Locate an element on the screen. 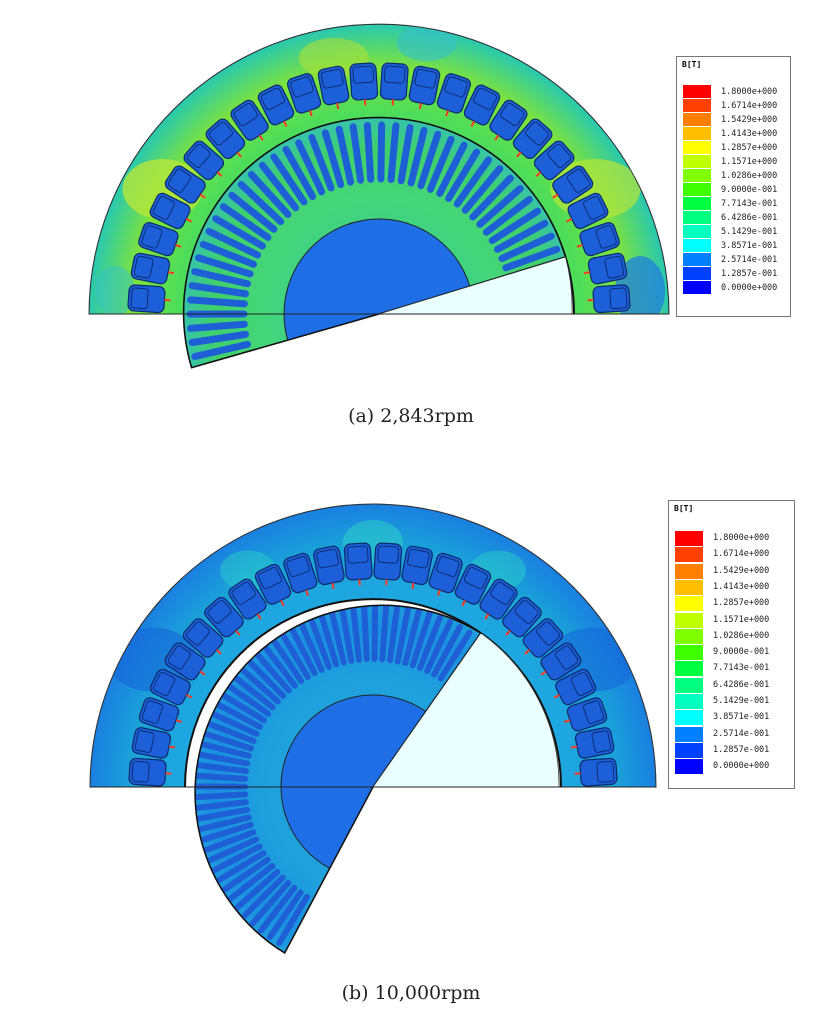 This screenshot has width=822, height=1024. legend-value: 1.1571e+000 is located at coordinates (749, 162).